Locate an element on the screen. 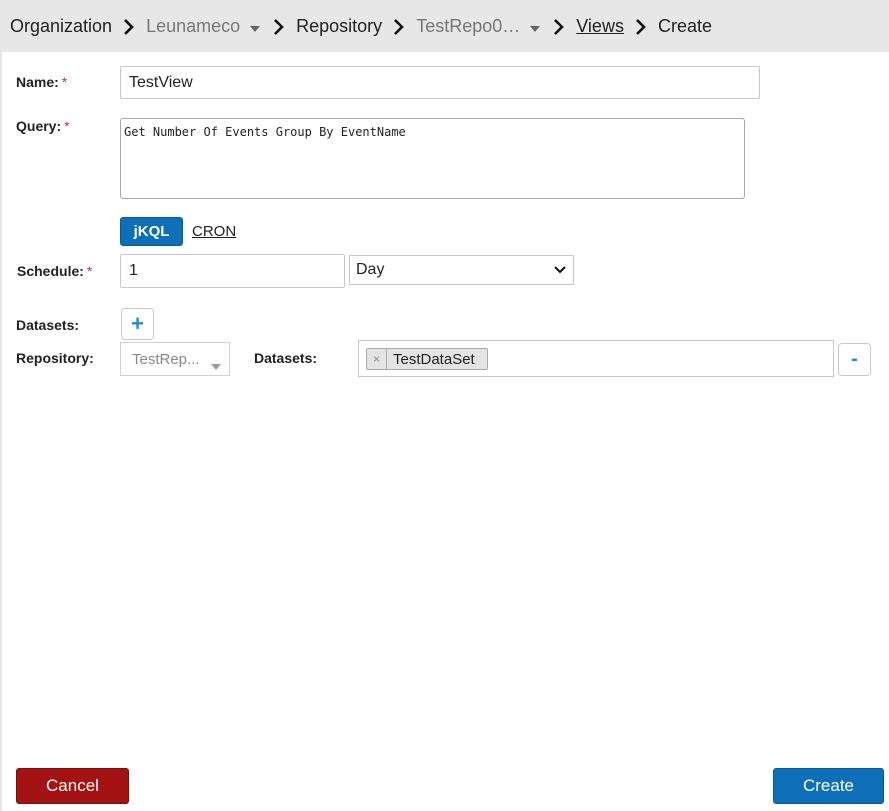  schedule-label-text: Schedule: is located at coordinates (50, 271).